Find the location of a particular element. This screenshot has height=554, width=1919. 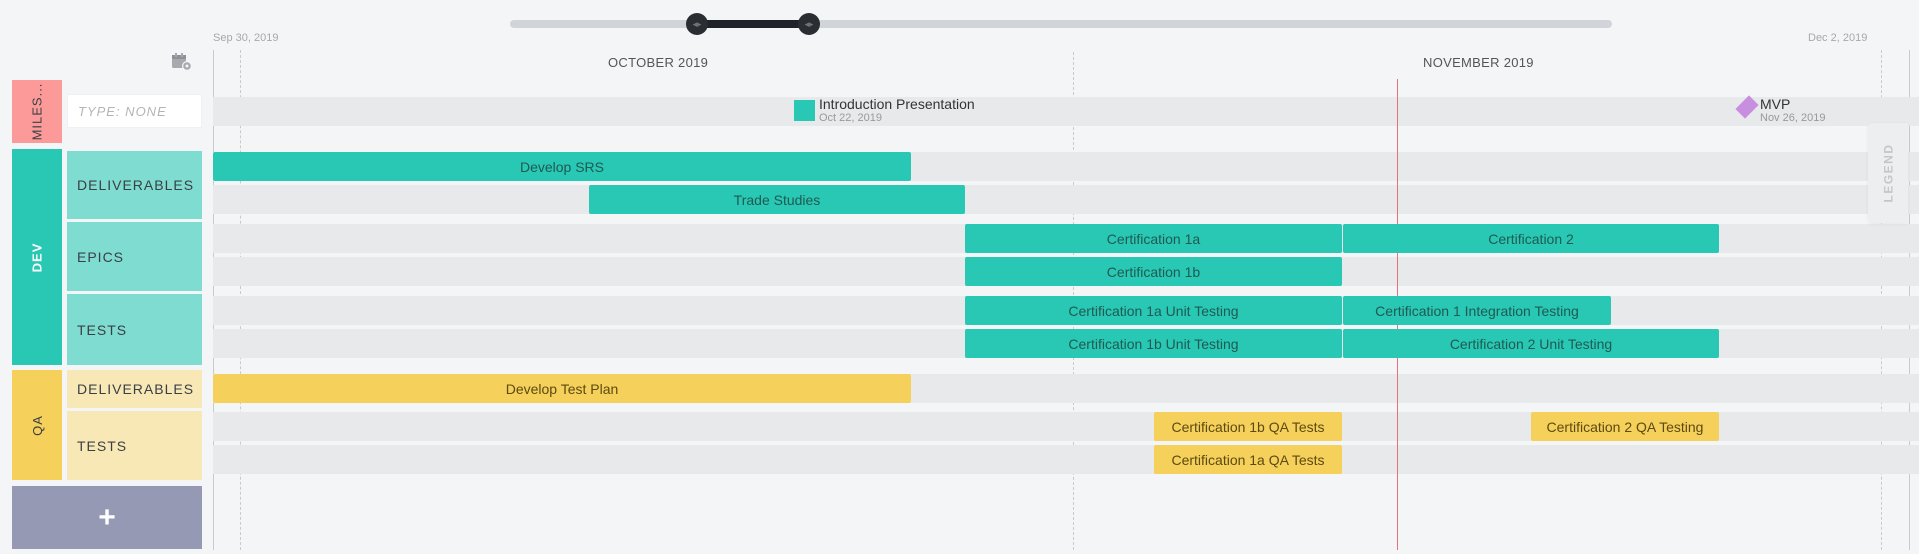

milestone-introduction-presentation: Introduction Presentation Oct 22, 2019 is located at coordinates (897, 110).